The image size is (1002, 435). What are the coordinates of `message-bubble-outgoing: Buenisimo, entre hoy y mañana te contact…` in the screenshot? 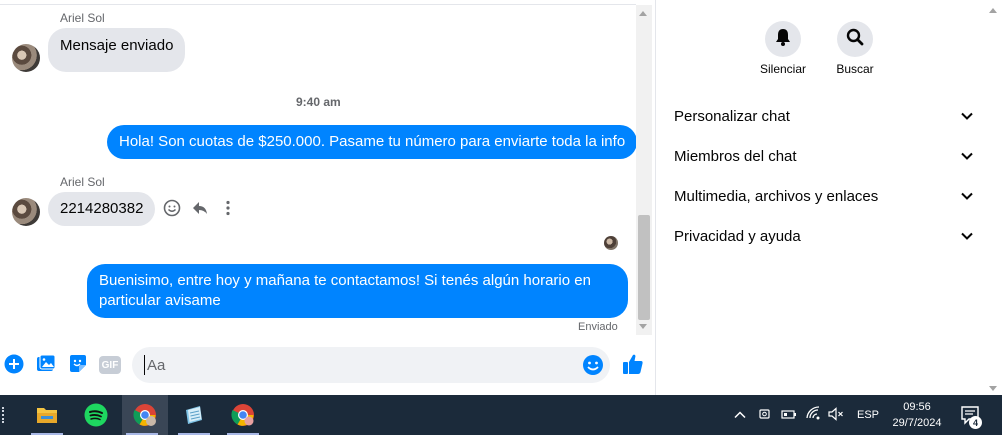 It's located at (357, 291).